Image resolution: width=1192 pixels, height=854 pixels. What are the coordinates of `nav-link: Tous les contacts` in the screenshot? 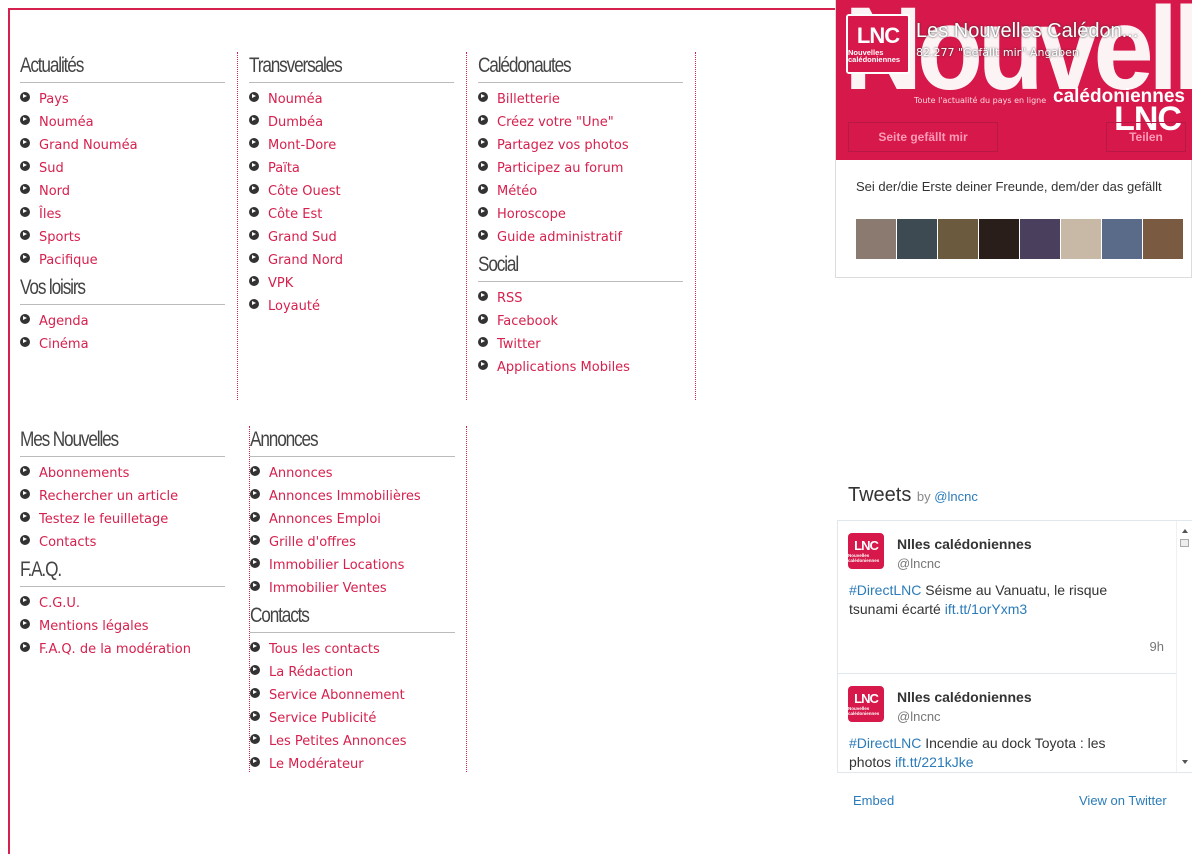 It's located at (324, 649).